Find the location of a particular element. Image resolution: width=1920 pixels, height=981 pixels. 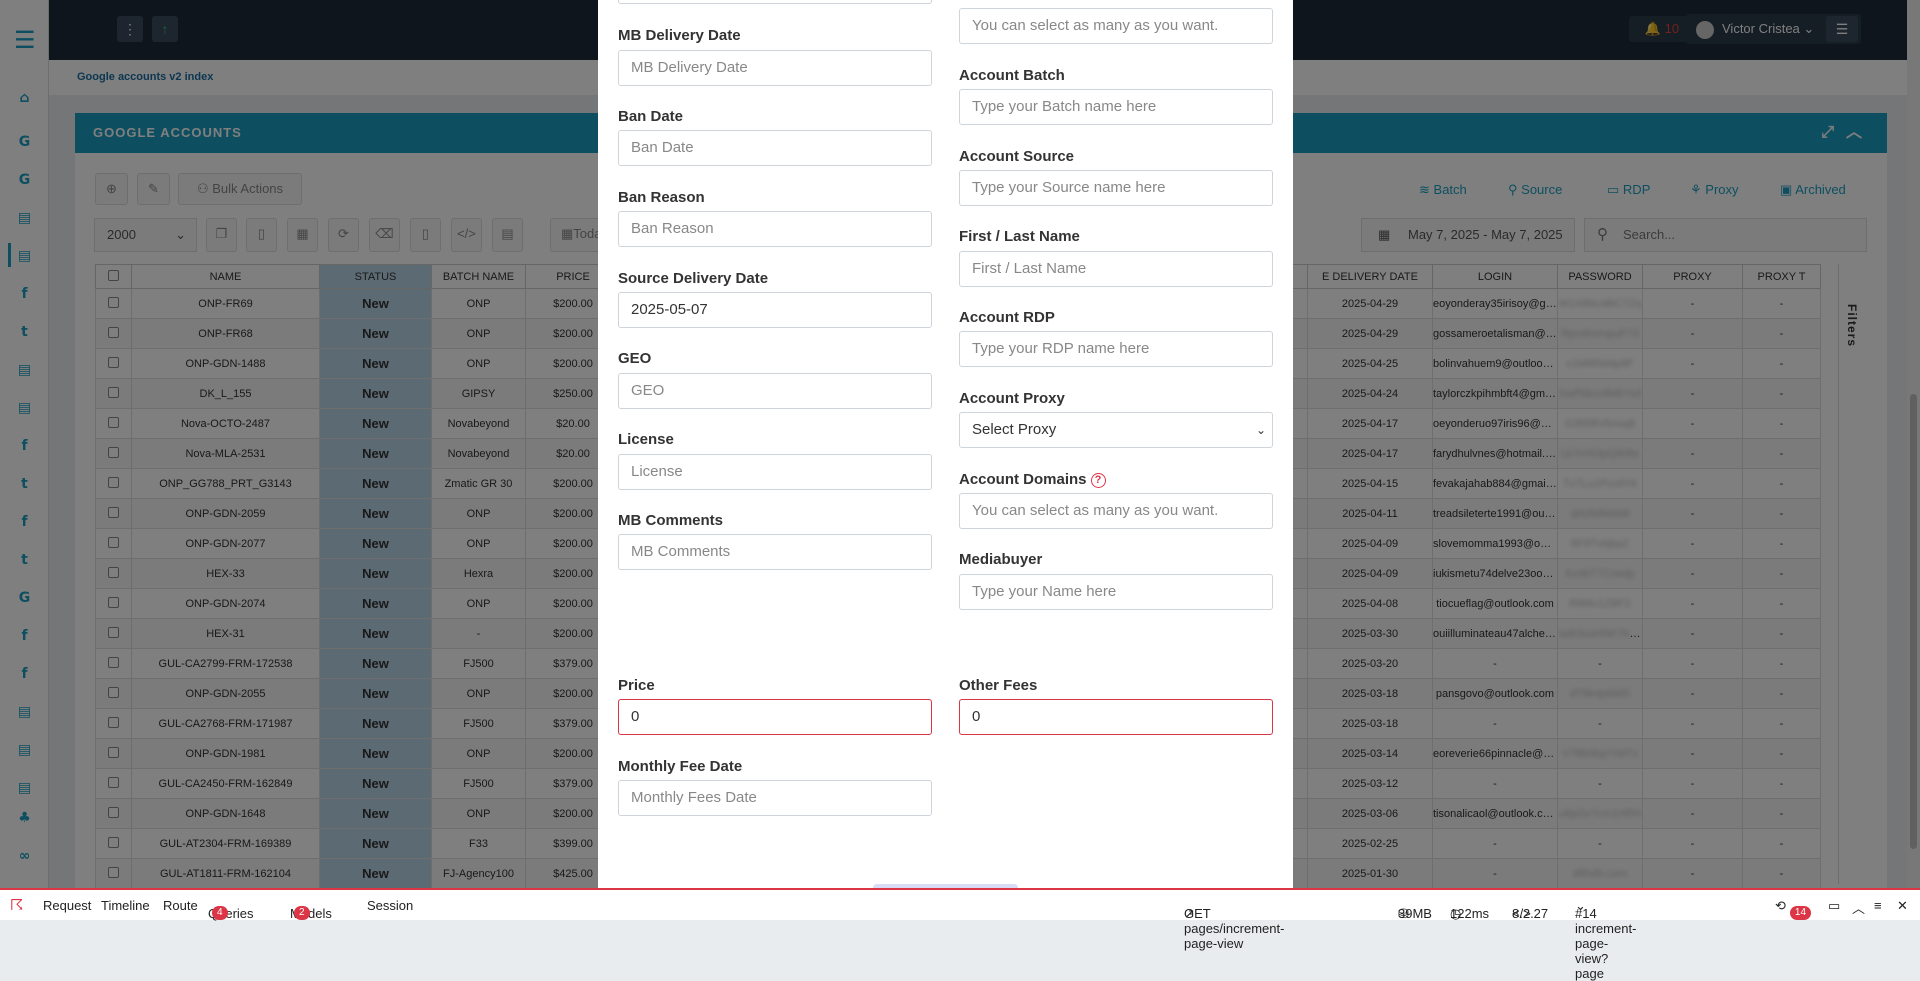

help-icon: ? is located at coordinates (1098, 480).